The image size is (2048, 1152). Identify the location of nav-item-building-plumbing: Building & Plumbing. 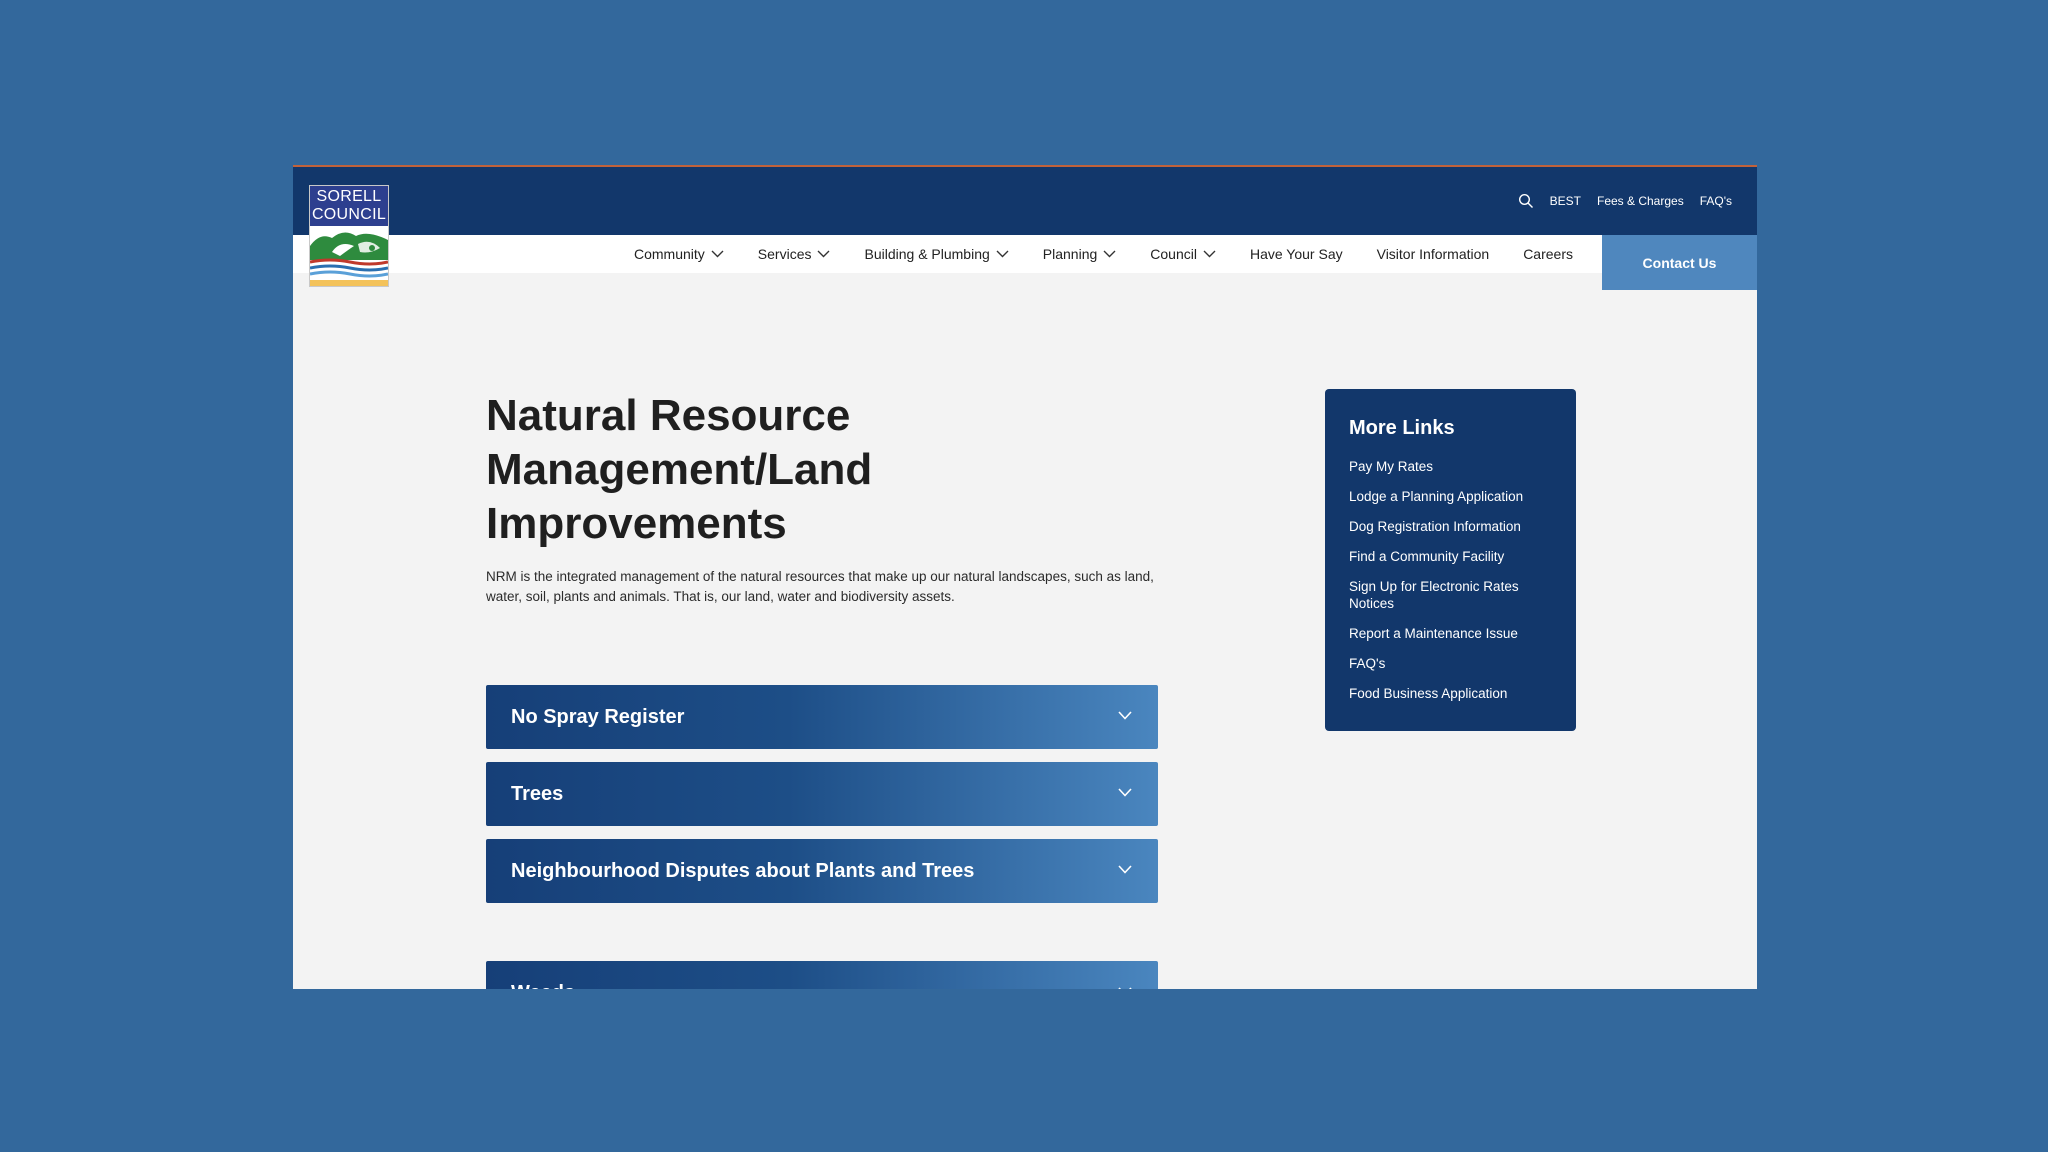
(936, 254).